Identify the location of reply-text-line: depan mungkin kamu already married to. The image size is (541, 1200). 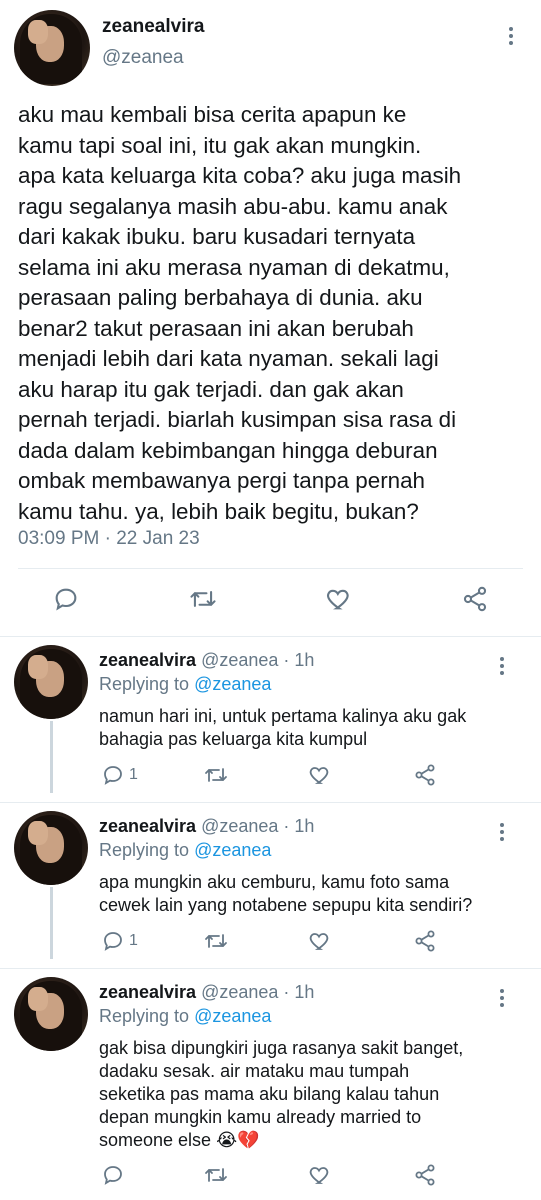
(260, 1117).